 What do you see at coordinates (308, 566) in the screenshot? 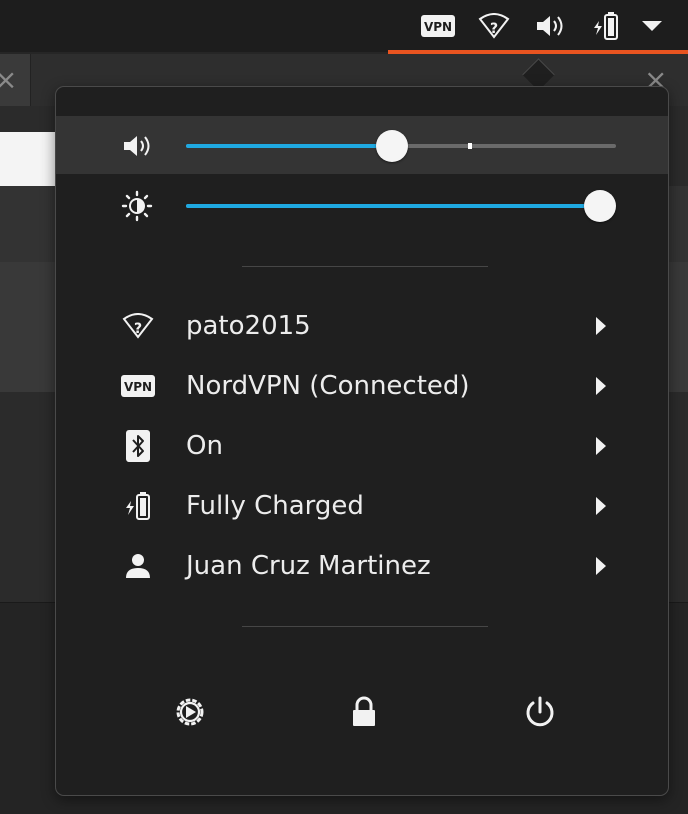
I see `menu-item-user-label: Juan Cruz Martinez` at bounding box center [308, 566].